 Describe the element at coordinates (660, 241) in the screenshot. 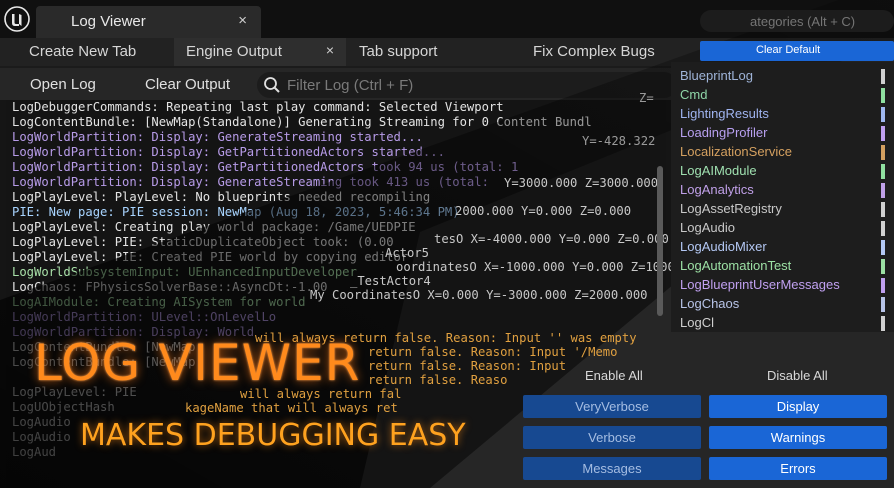

I see `log-scrollbar` at that location.